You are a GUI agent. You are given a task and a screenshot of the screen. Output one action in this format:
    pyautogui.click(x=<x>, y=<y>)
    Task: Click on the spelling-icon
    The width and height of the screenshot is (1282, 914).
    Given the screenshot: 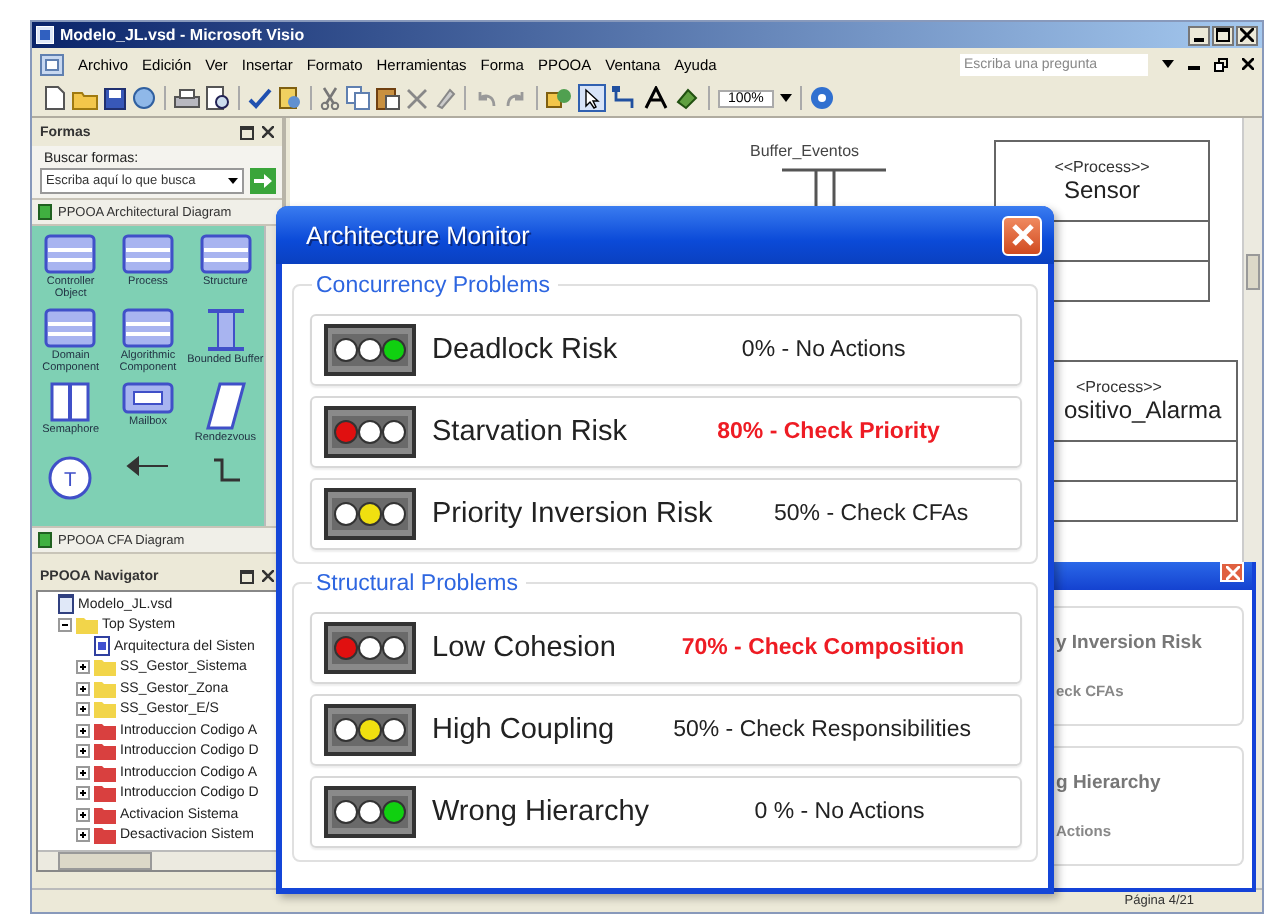 What is the action you would take?
    pyautogui.click(x=260, y=98)
    